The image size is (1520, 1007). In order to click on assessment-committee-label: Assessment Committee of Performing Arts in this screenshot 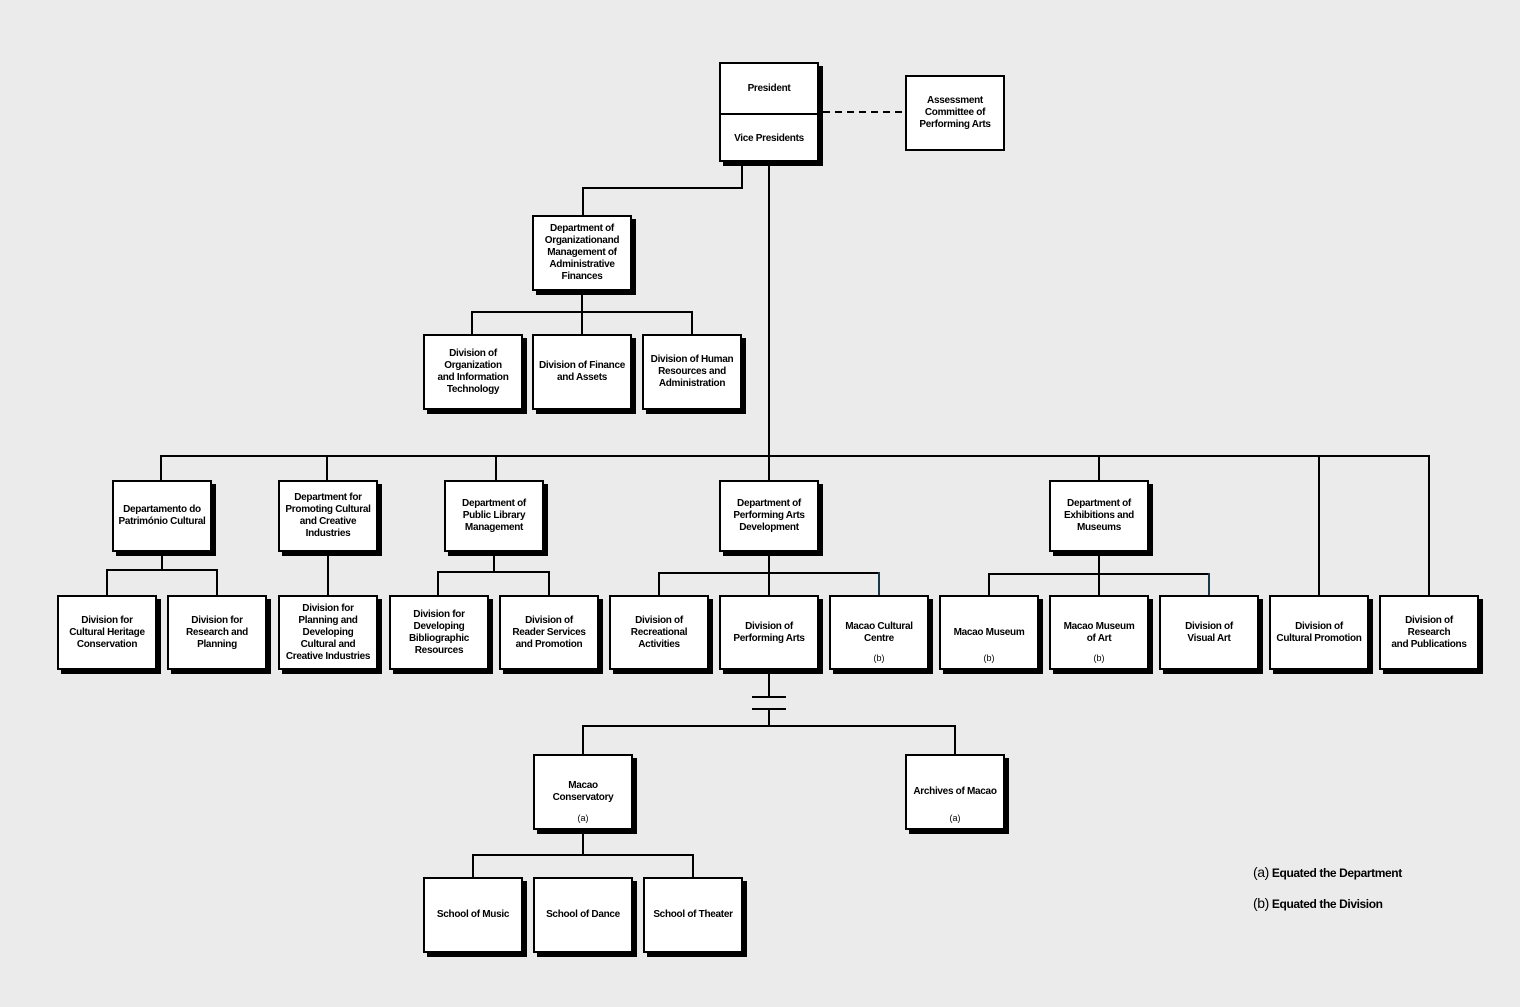, I will do `click(955, 112)`.